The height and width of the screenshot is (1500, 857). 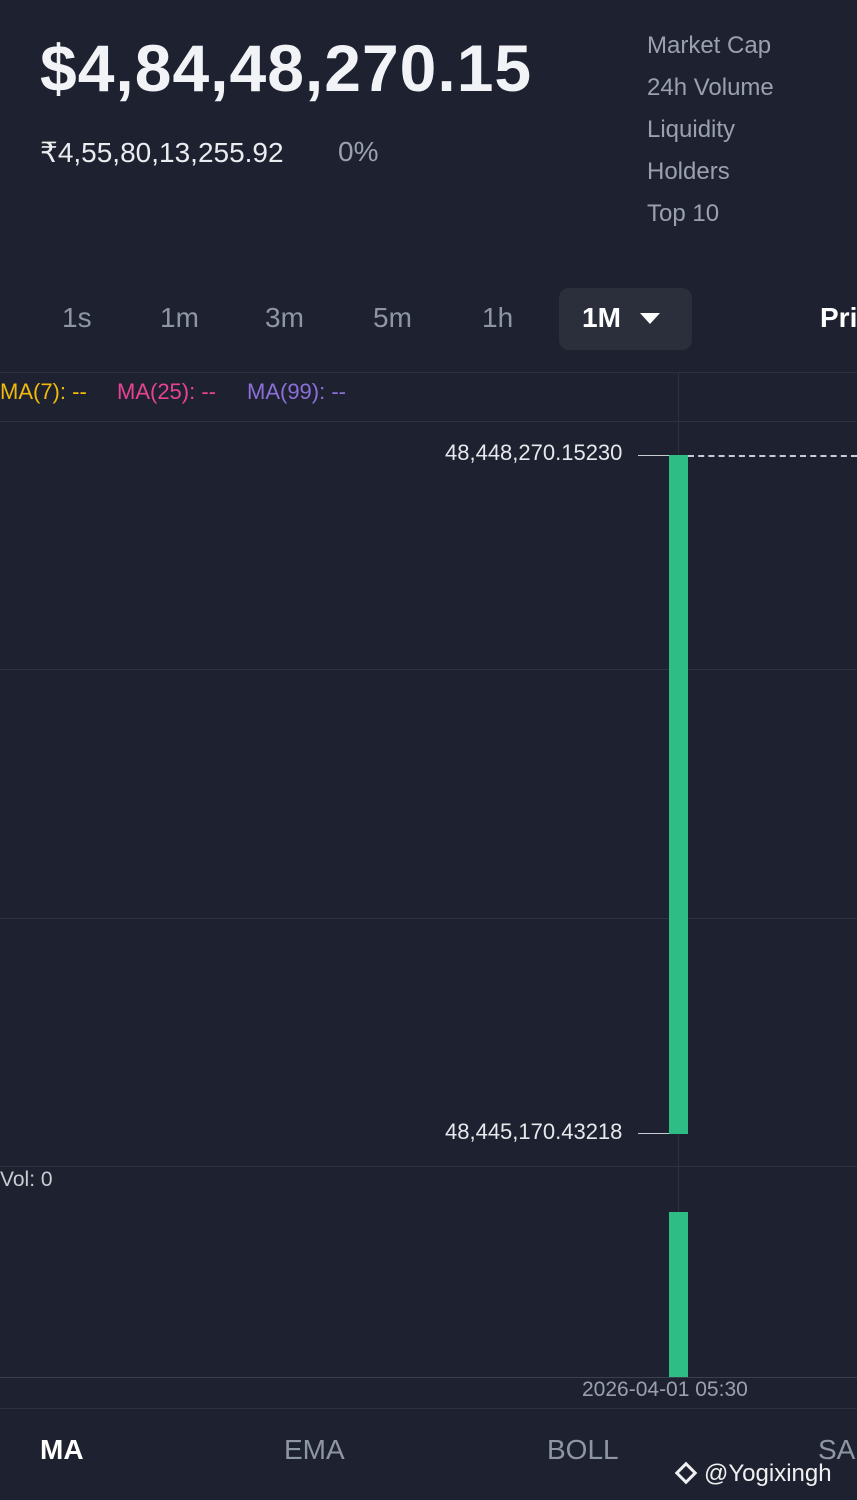 I want to click on candle-body, so click(x=678, y=794).